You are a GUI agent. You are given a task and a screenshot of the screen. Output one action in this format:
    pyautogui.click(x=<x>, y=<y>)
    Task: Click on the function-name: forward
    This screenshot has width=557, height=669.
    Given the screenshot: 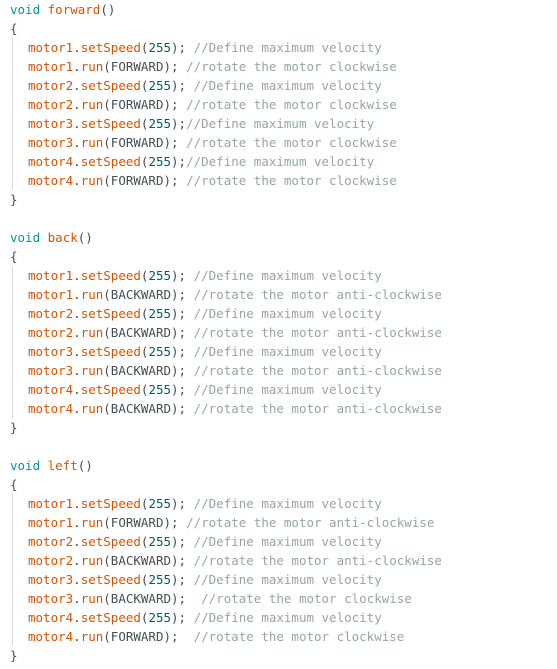 What is the action you would take?
    pyautogui.click(x=74, y=9)
    